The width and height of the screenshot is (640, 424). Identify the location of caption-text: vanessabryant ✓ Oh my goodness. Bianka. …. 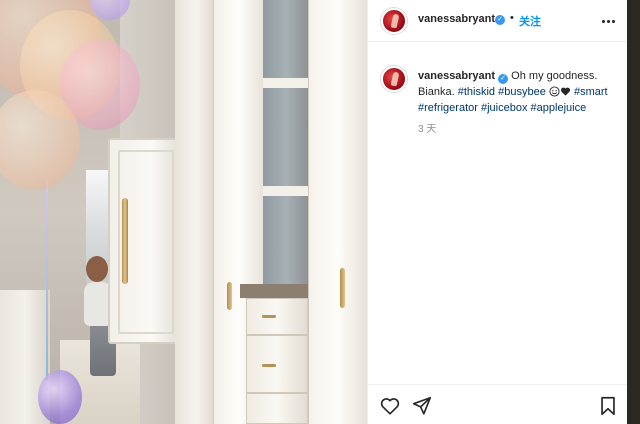
(518, 92).